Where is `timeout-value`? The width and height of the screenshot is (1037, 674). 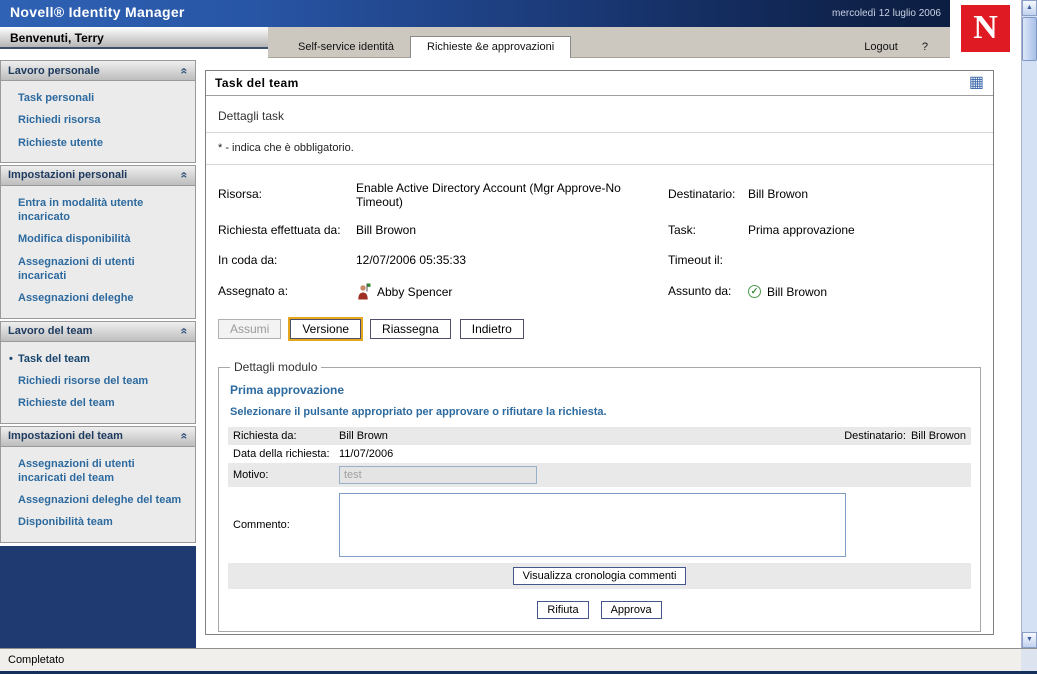 timeout-value is located at coordinates (864, 261).